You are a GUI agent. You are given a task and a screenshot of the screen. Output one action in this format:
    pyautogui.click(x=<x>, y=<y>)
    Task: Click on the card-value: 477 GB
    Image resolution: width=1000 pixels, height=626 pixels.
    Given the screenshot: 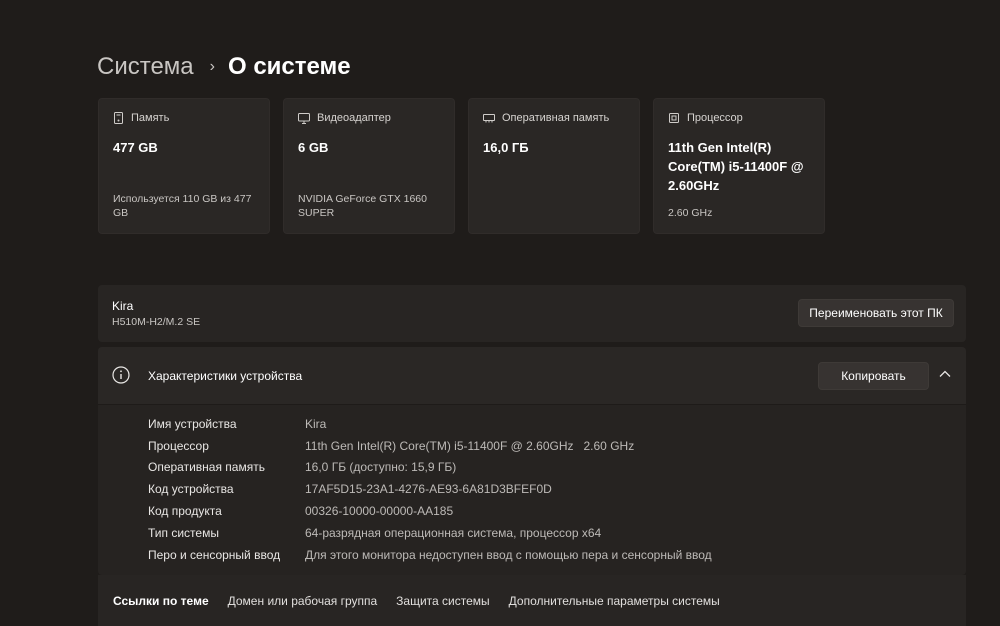 What is the action you would take?
    pyautogui.click(x=135, y=147)
    